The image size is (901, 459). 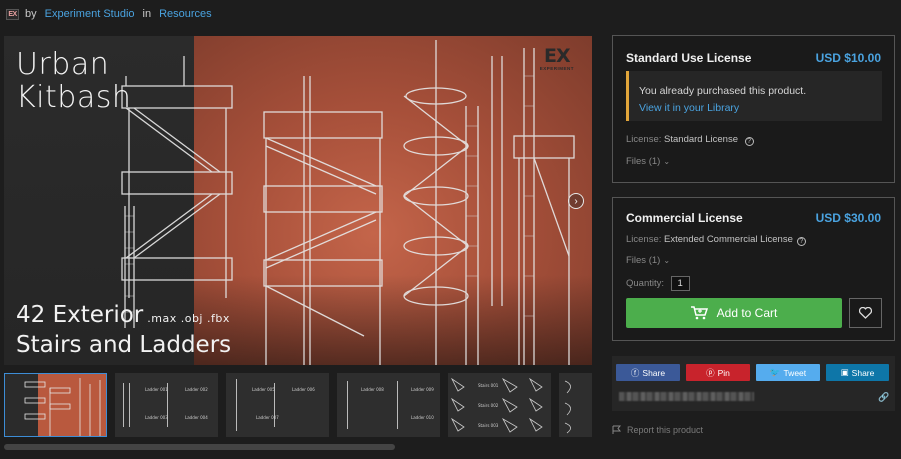 I want to click on commercial-files-toggle: Files (1) ⌄, so click(x=648, y=260).